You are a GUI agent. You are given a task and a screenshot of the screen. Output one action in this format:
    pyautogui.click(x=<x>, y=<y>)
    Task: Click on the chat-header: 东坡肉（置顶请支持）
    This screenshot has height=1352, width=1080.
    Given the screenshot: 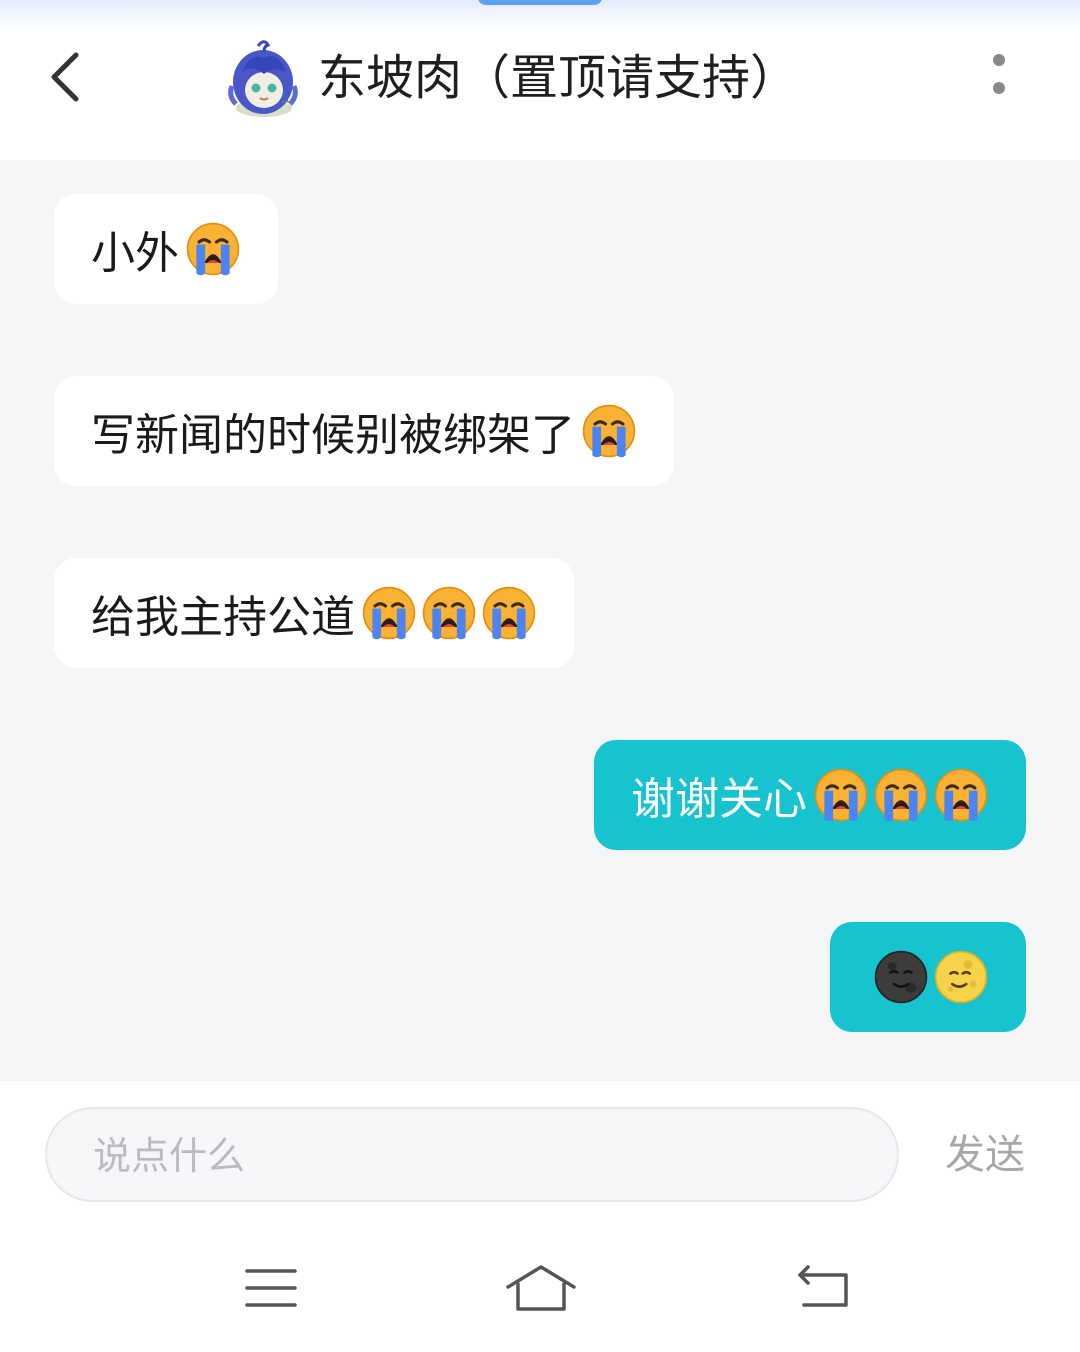 What is the action you would take?
    pyautogui.click(x=540, y=80)
    